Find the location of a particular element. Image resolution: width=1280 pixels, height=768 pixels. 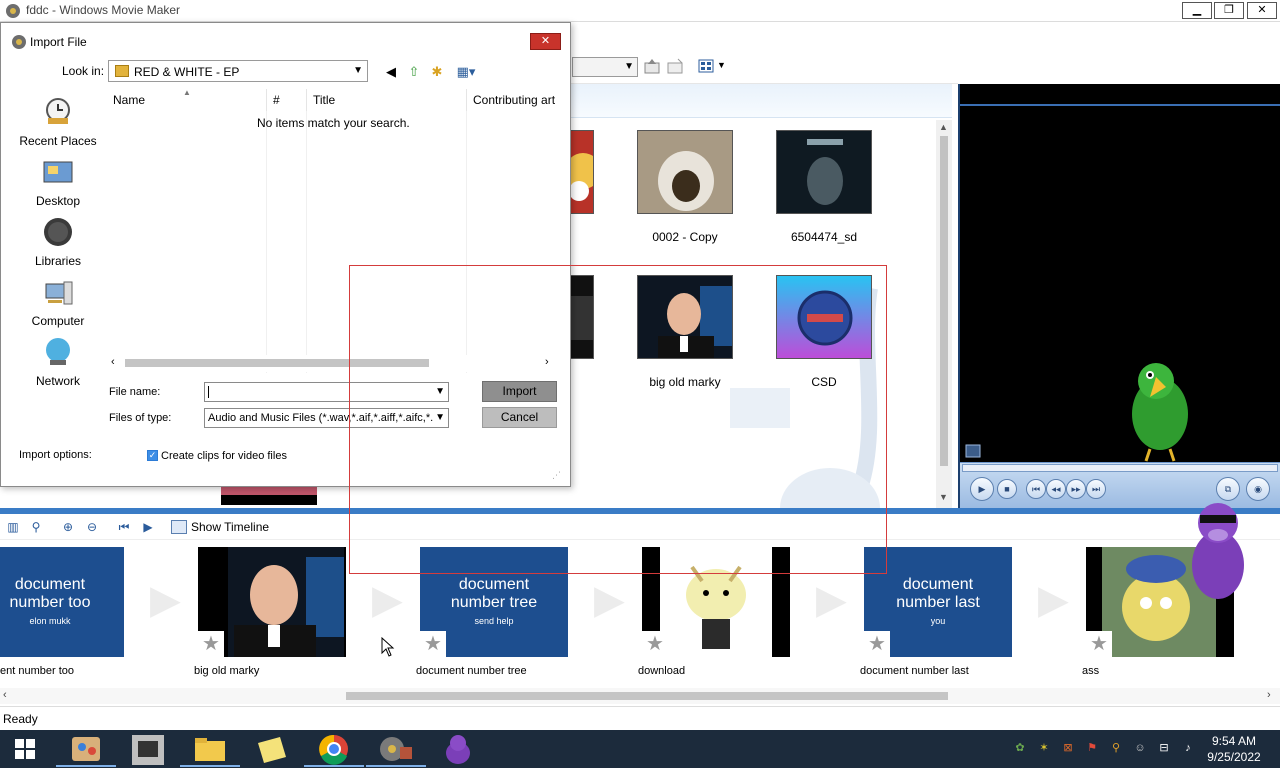

dialog-close-button: ✕ is located at coordinates (545, 41).